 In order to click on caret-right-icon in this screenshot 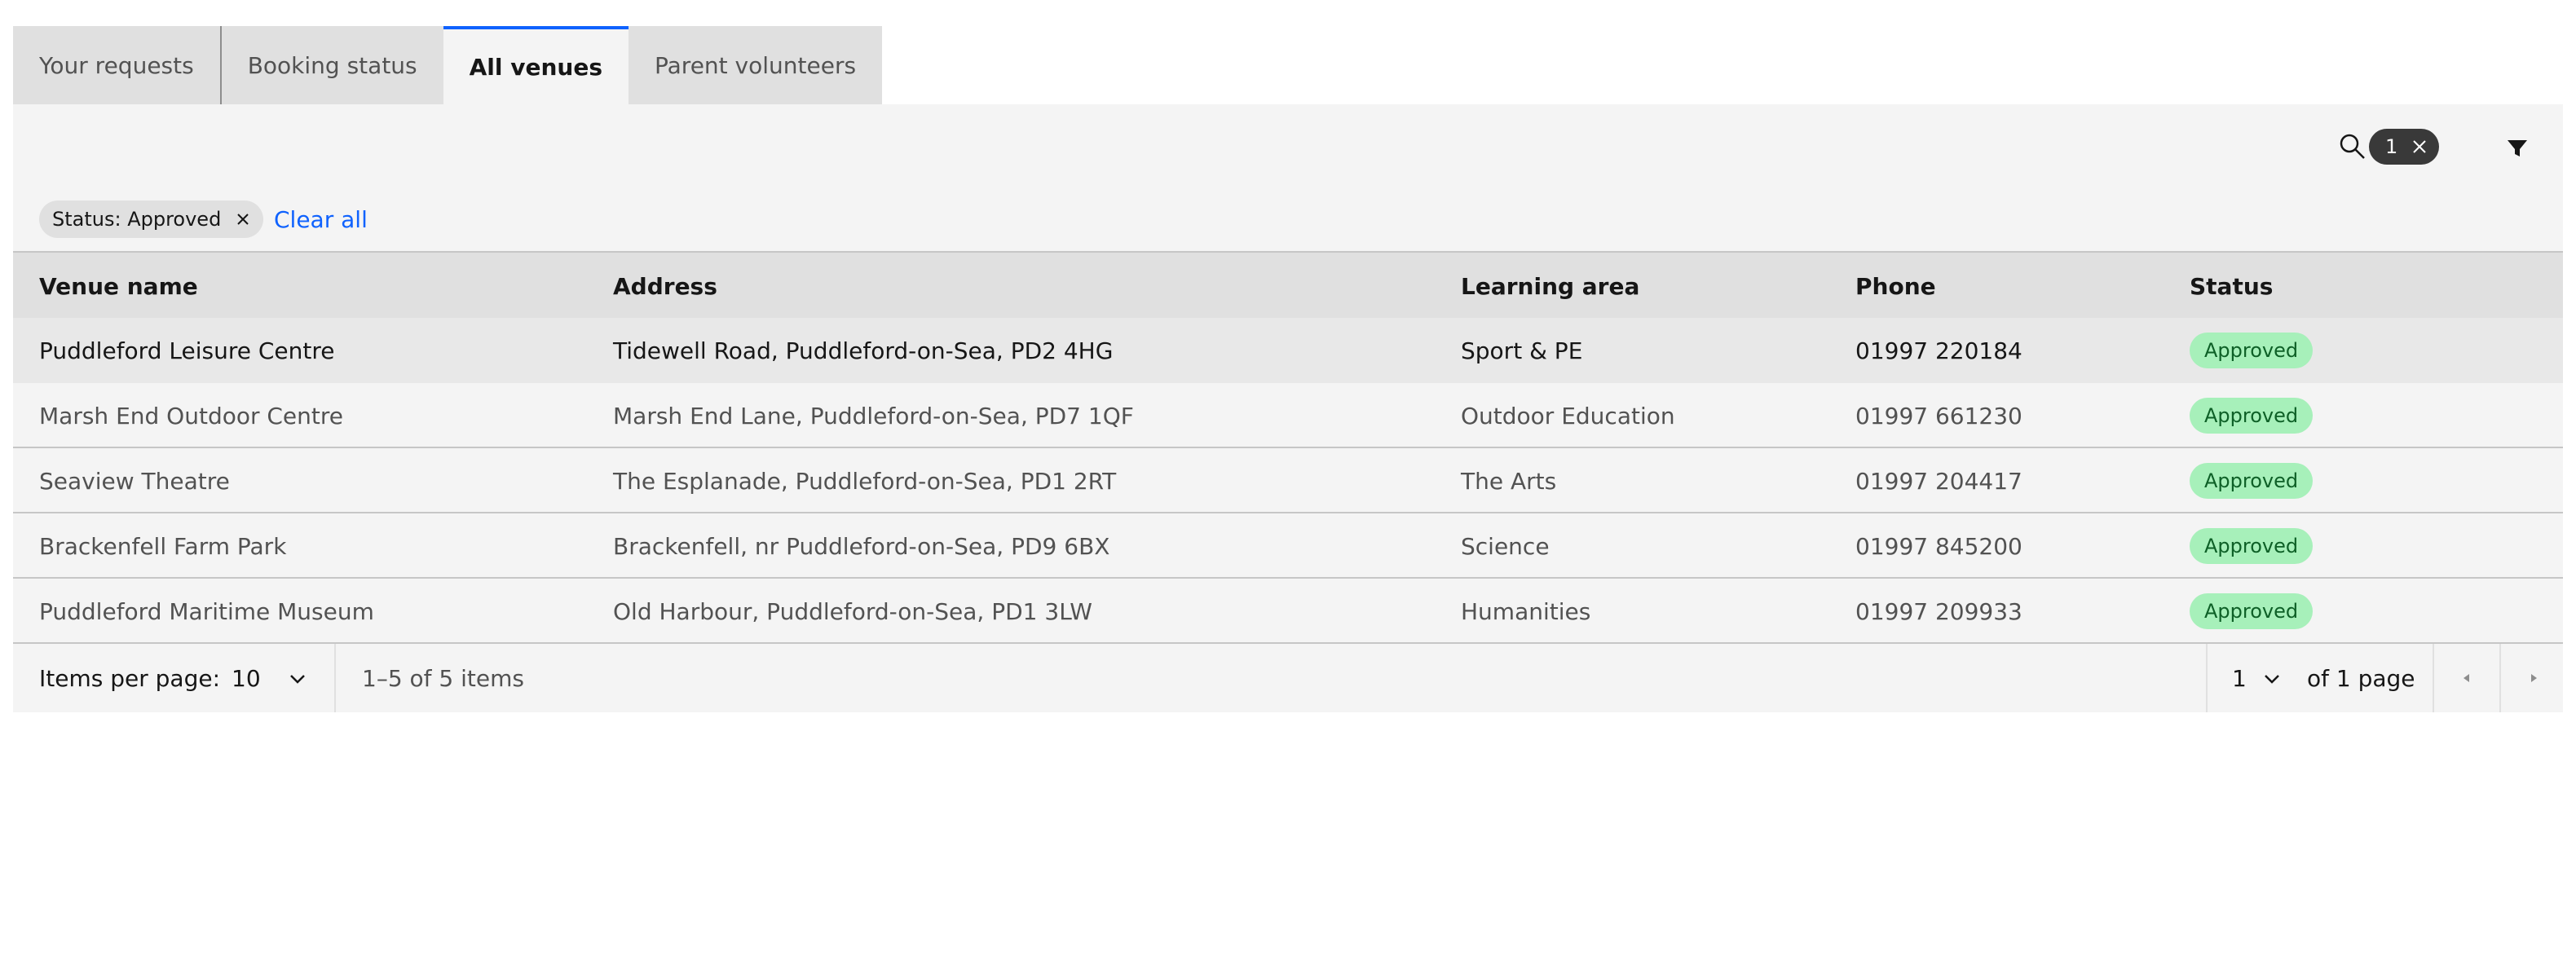, I will do `click(2534, 678)`.